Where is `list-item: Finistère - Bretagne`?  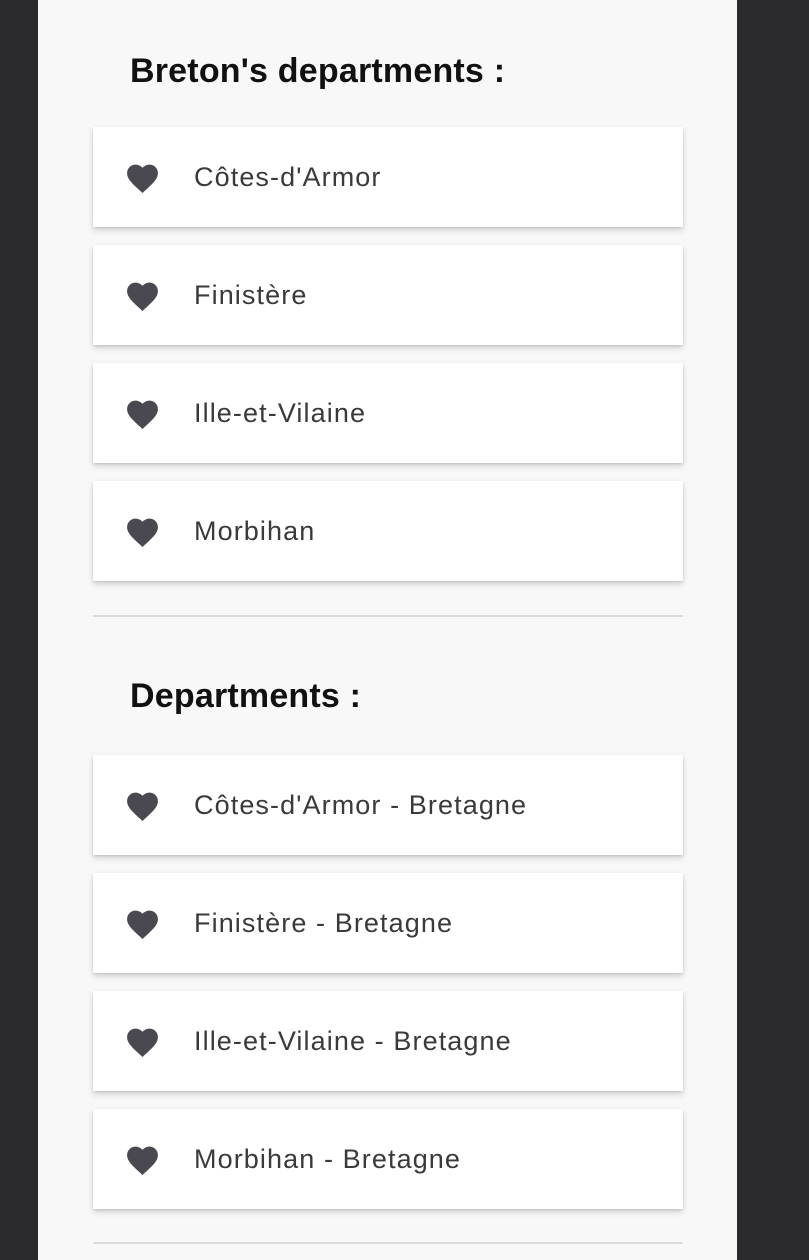 list-item: Finistère - Bretagne is located at coordinates (388, 923).